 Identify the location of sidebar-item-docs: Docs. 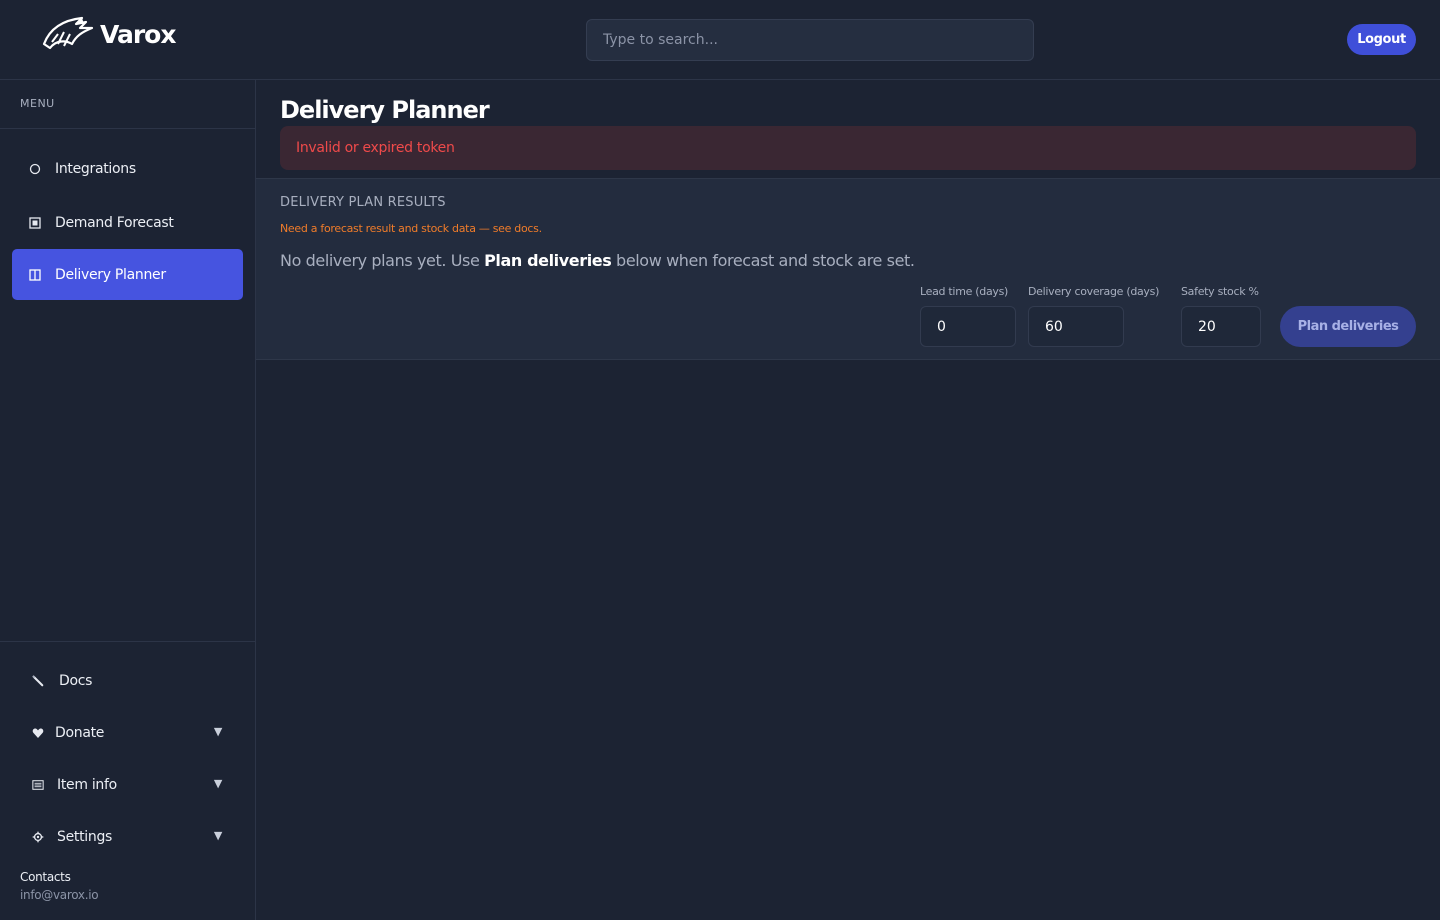
(125, 681).